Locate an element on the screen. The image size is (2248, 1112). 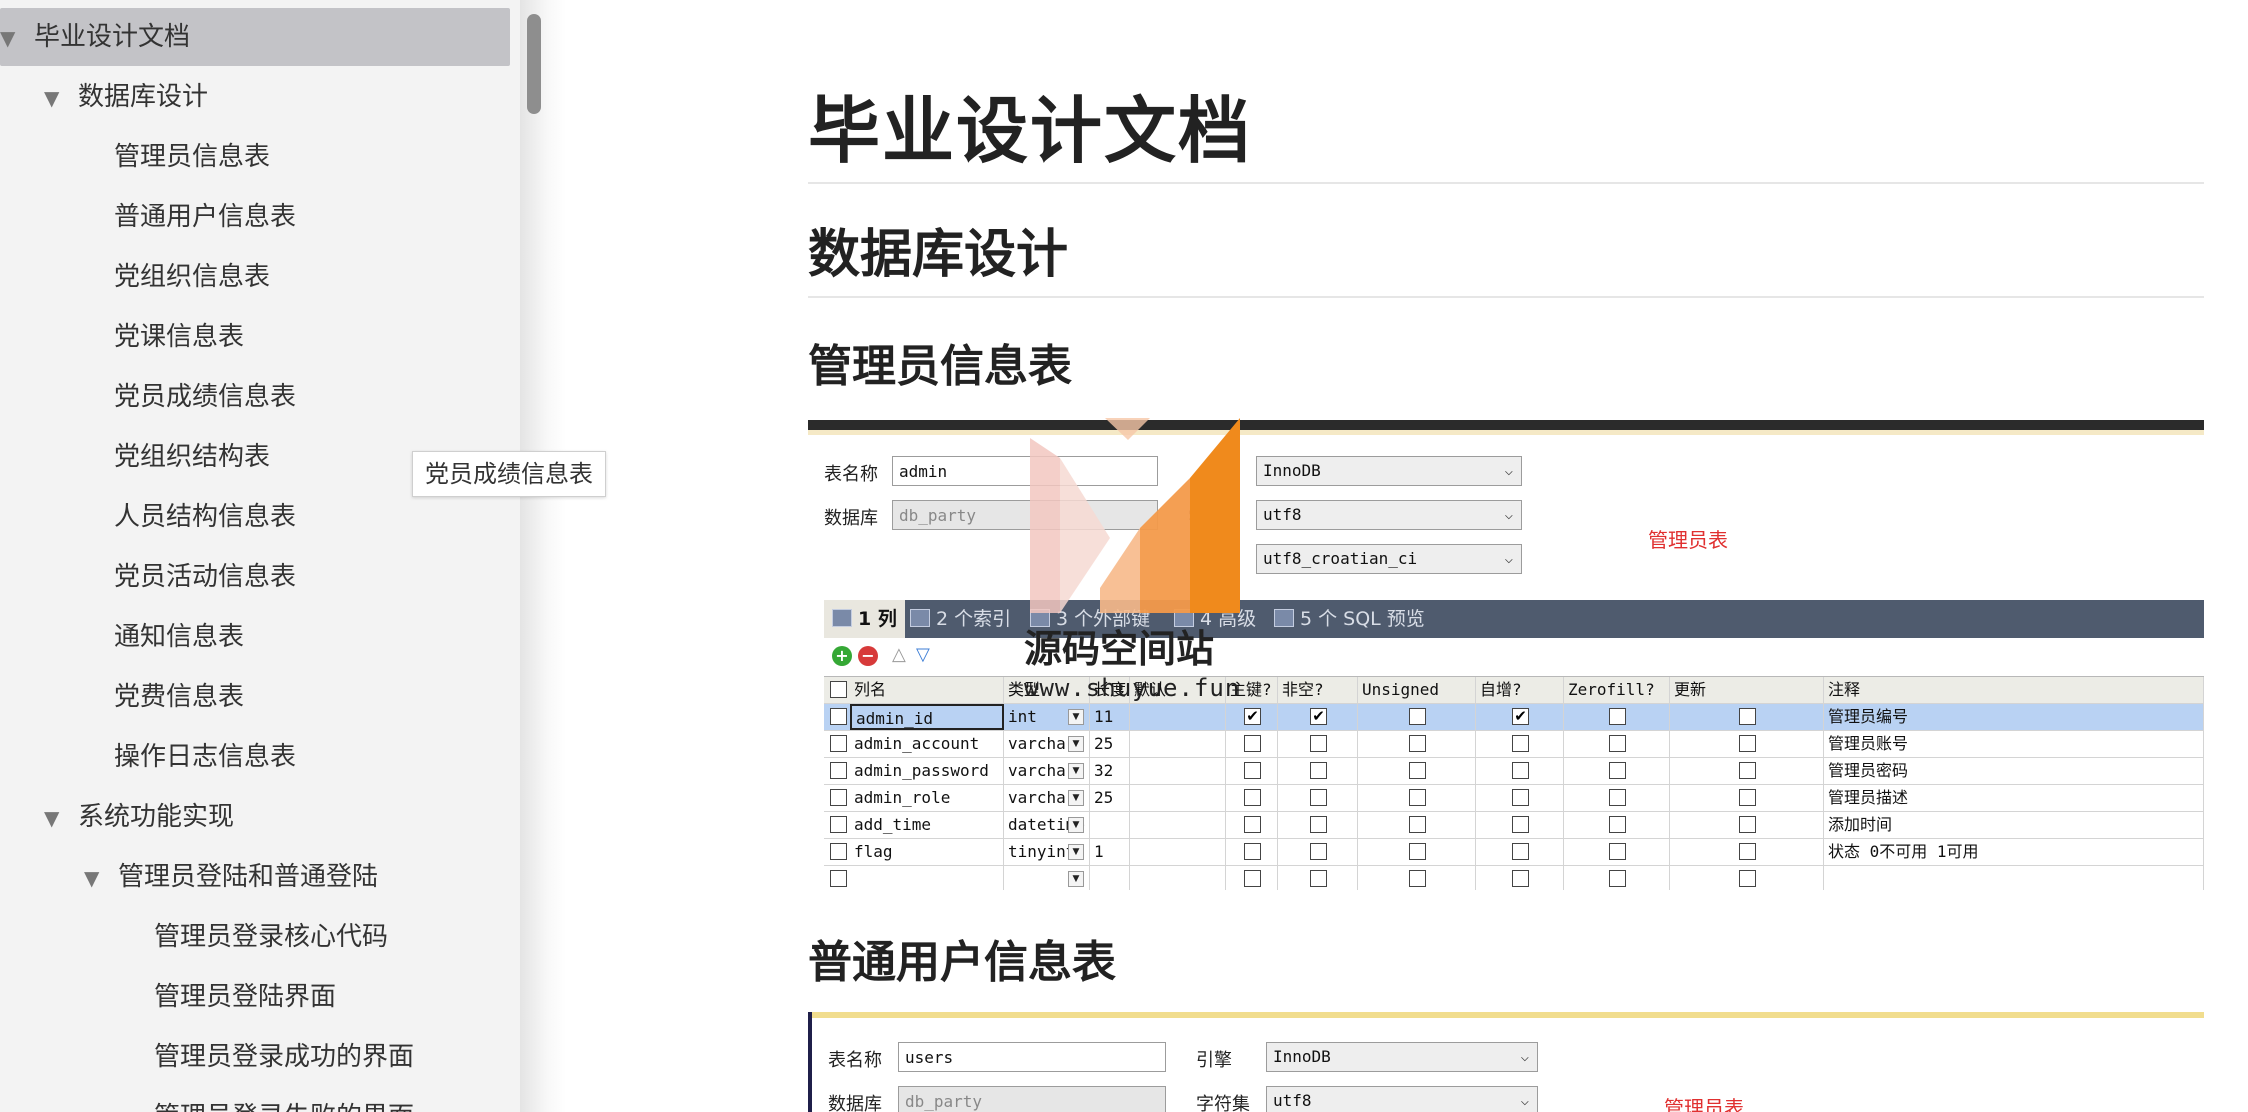
designer-tab: 5 个 SQL 预览 is located at coordinates (1349, 619).